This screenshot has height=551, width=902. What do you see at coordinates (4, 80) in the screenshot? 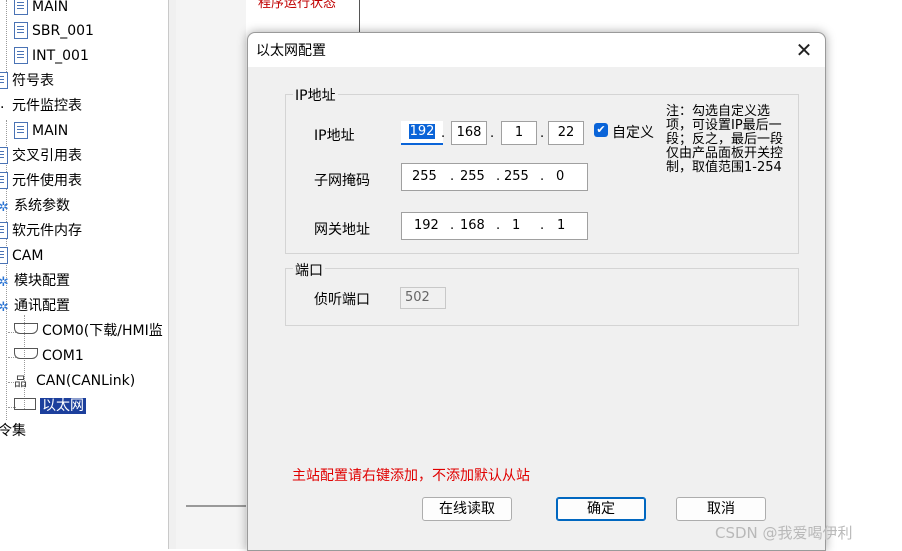
I see `table-icon` at bounding box center [4, 80].